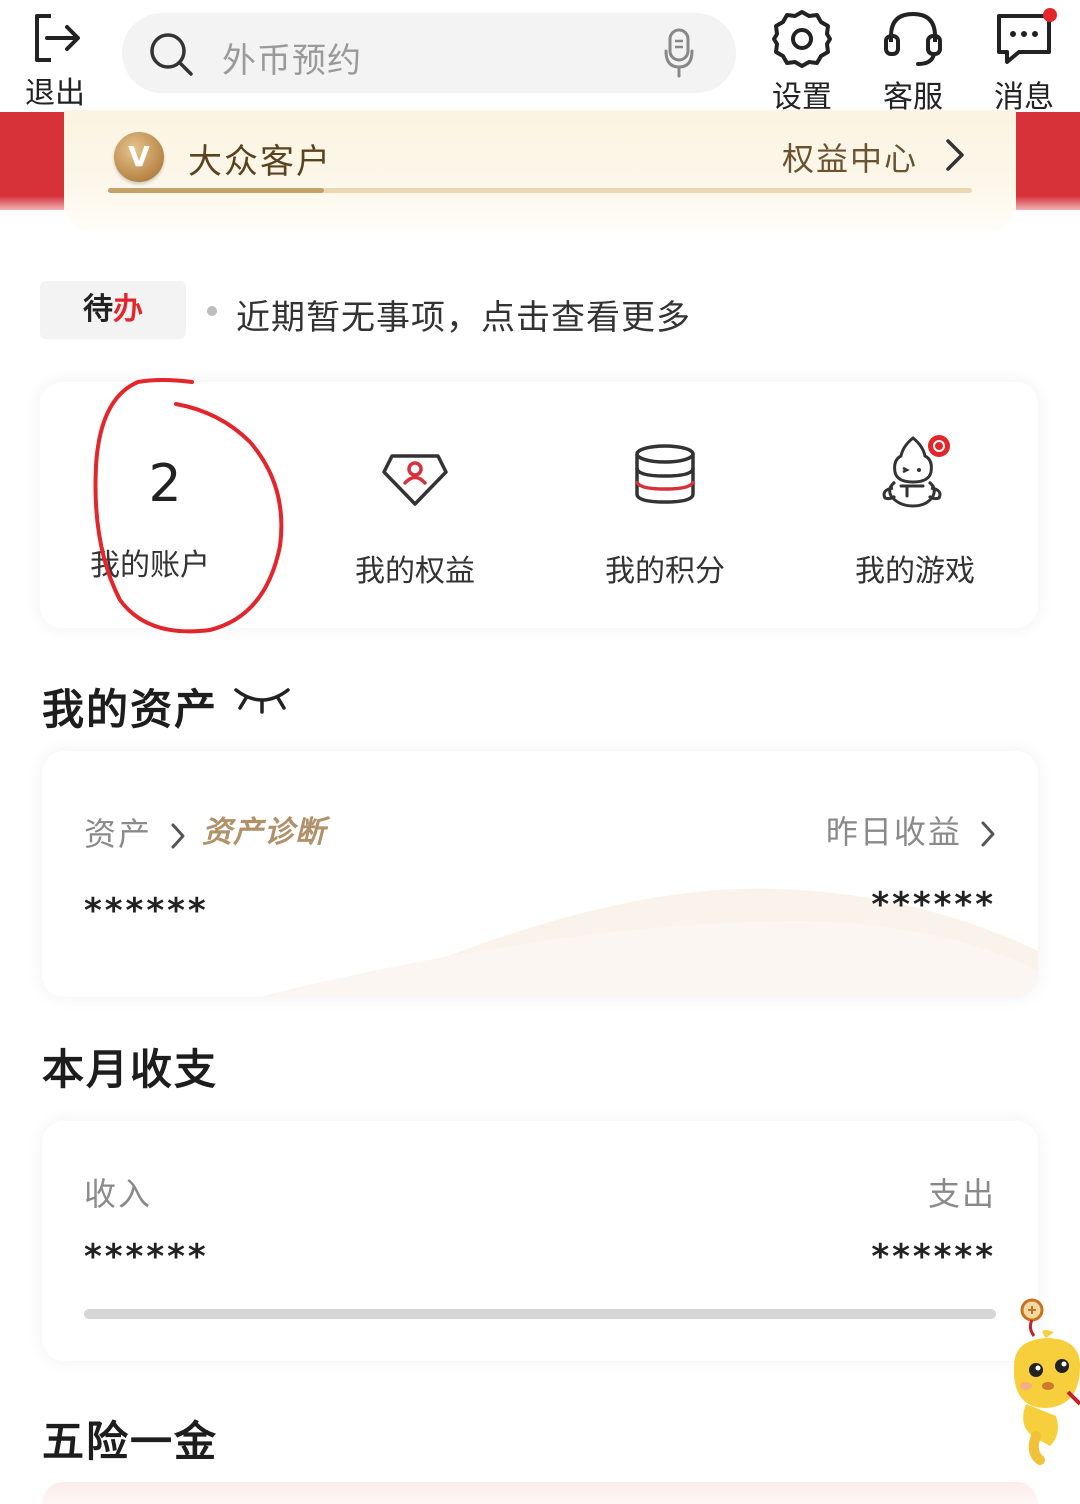 This screenshot has width=1080, height=1504. What do you see at coordinates (264, 829) in the screenshot?
I see `asset-diagnosis-link: 资产诊断` at bounding box center [264, 829].